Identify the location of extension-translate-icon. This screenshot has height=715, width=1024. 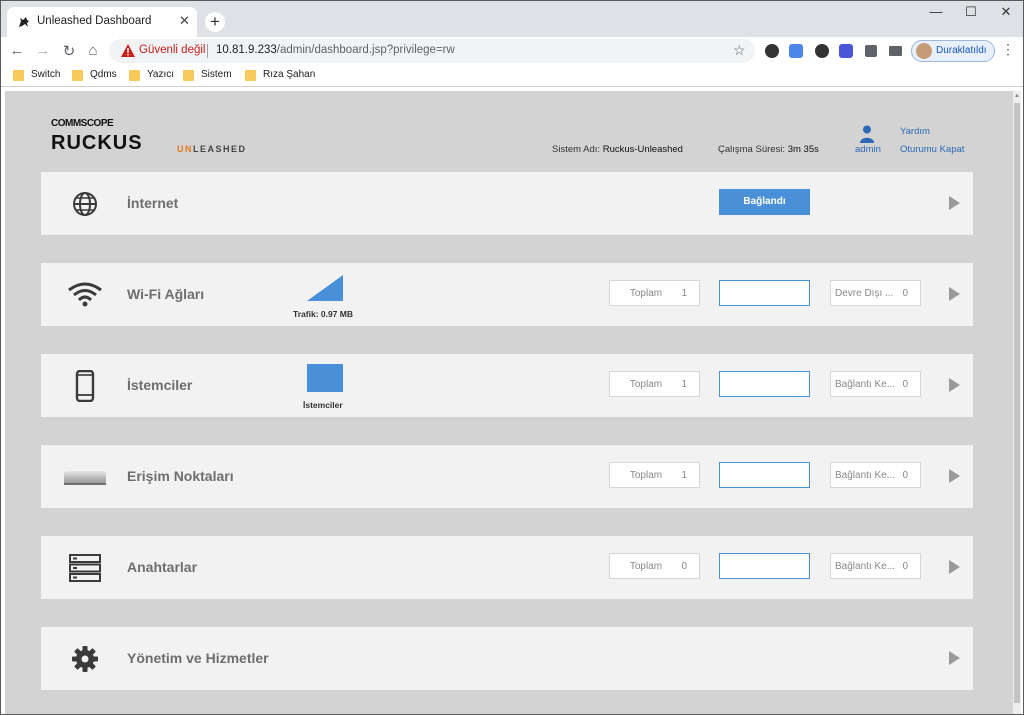
(796, 51).